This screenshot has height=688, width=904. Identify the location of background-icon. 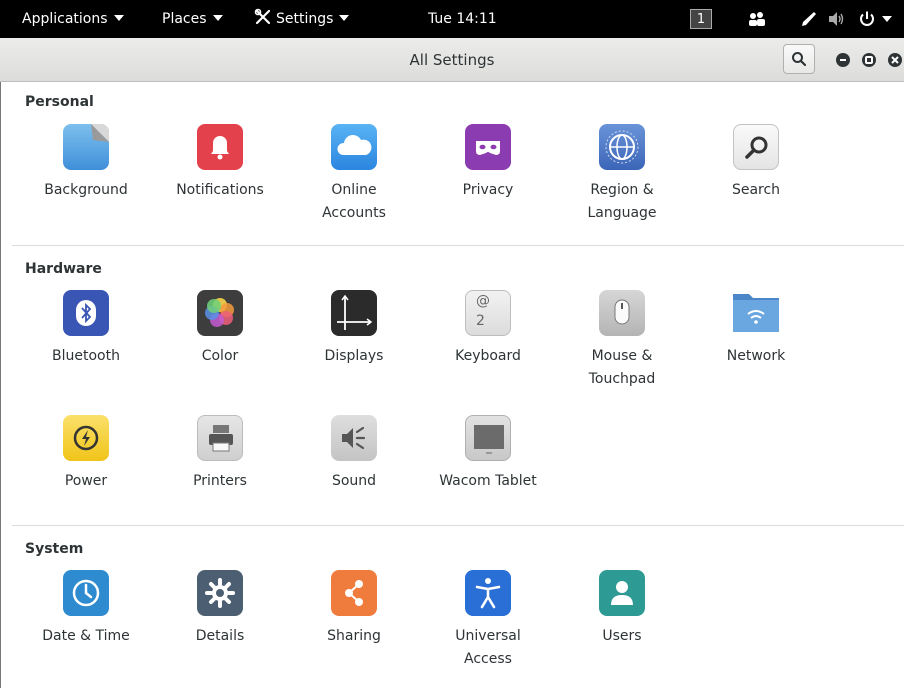
(86, 147).